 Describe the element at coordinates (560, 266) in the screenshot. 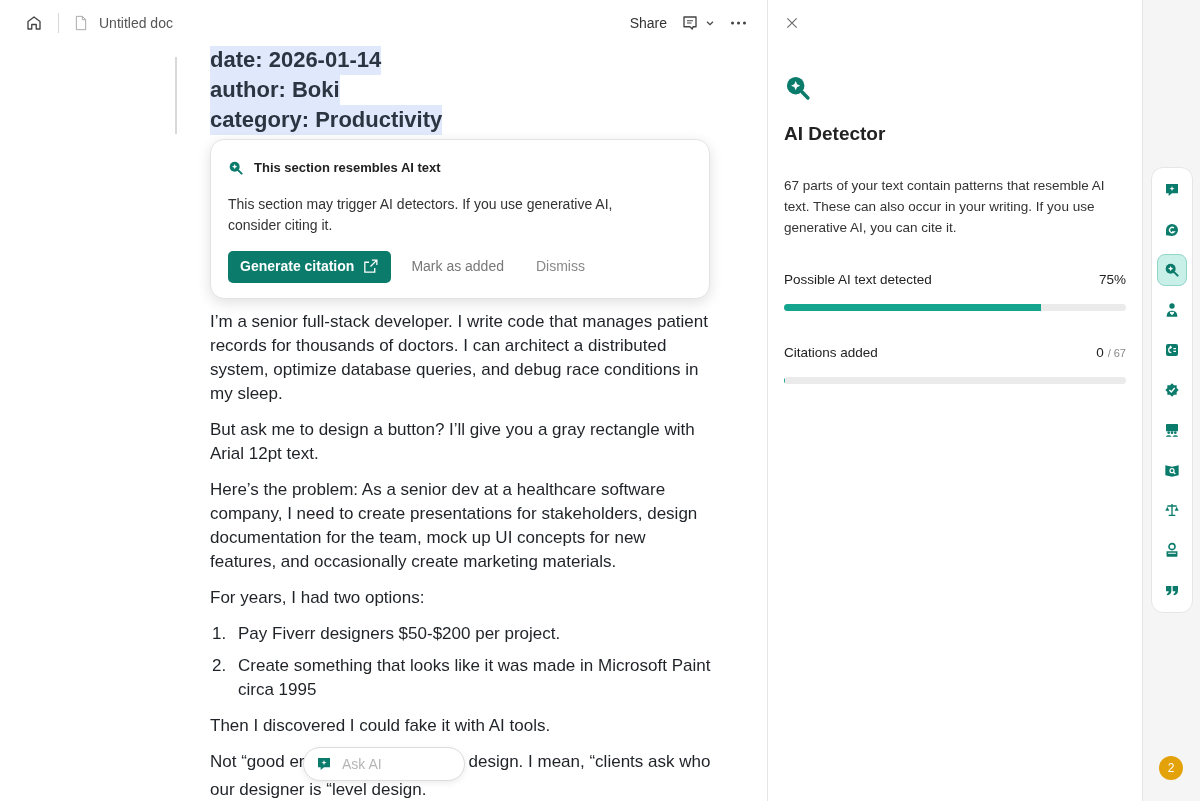

I see `dismiss-button: Dismiss` at that location.